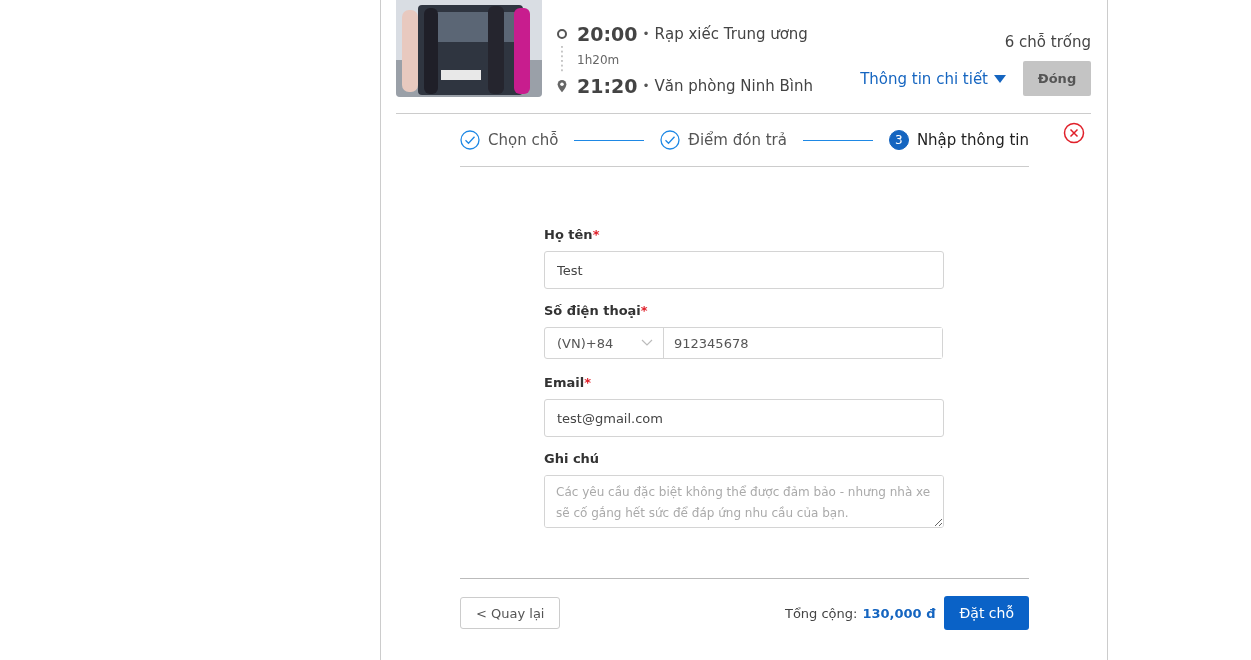 This screenshot has height=660, width=1251. I want to click on seats-available: 6 chỗ trống, so click(1047, 42).